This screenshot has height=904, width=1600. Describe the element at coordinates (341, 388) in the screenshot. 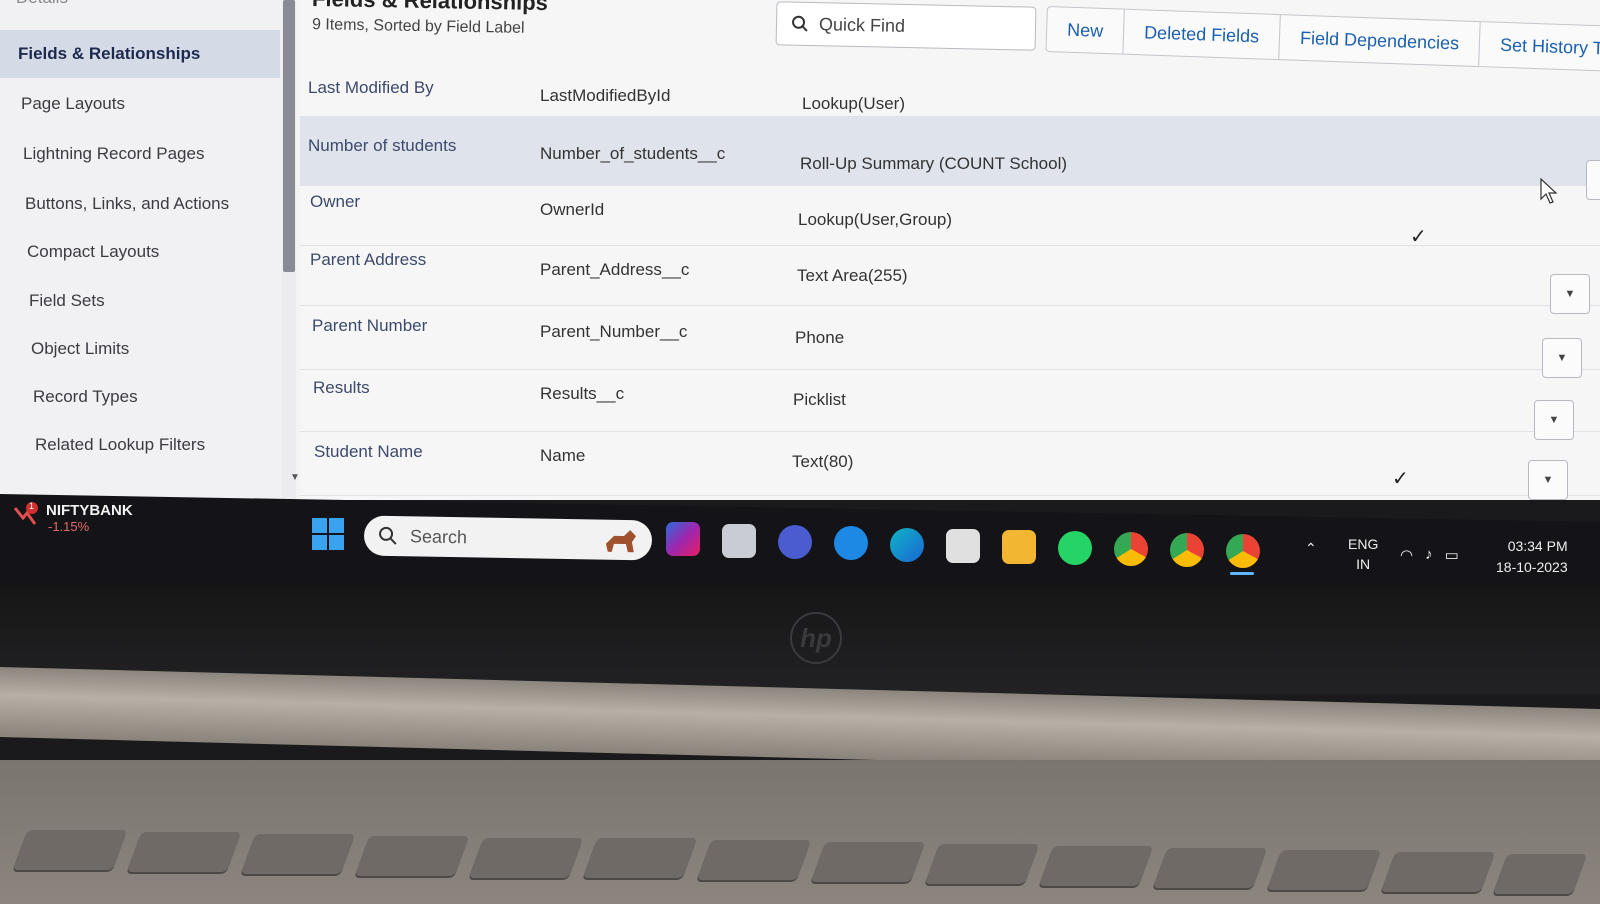

I see `field-label-link: Results` at that location.